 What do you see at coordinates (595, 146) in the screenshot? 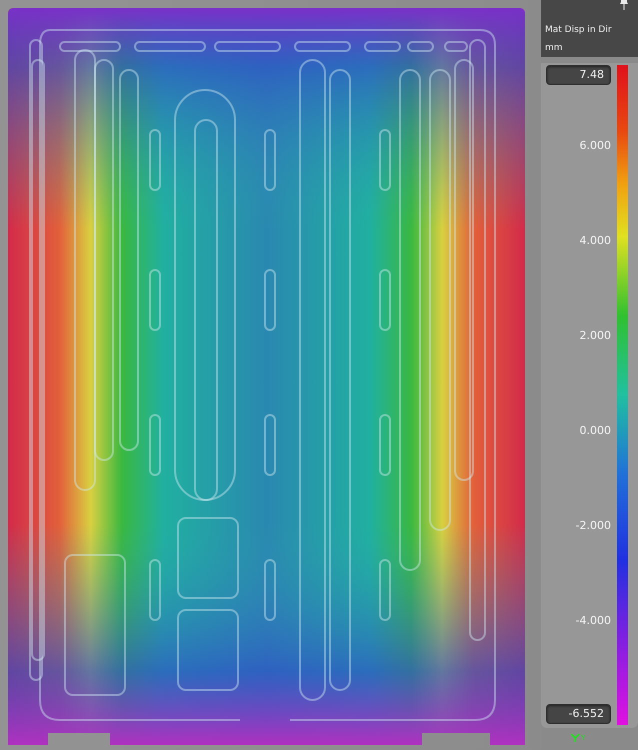
I see `scale-label: 6.000` at bounding box center [595, 146].